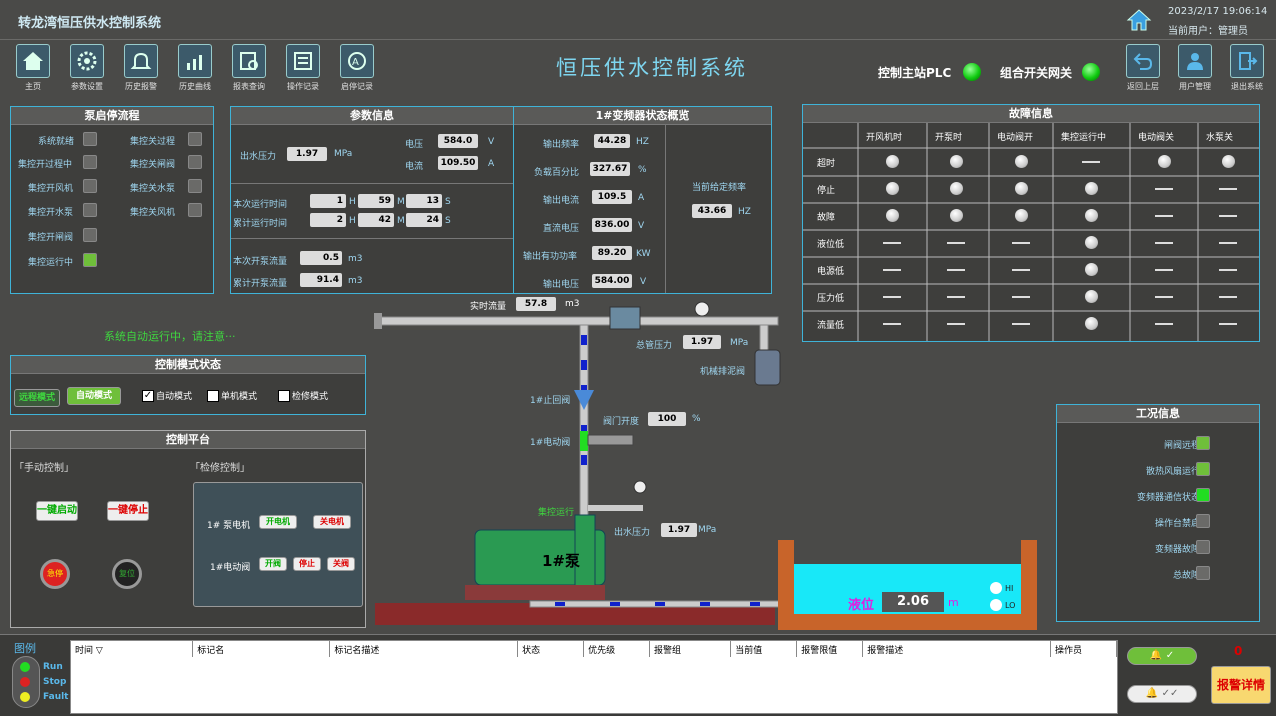 Image resolution: width=1276 pixels, height=716 pixels. What do you see at coordinates (378, 321) in the screenshot?
I see `pipe-flange` at bounding box center [378, 321].